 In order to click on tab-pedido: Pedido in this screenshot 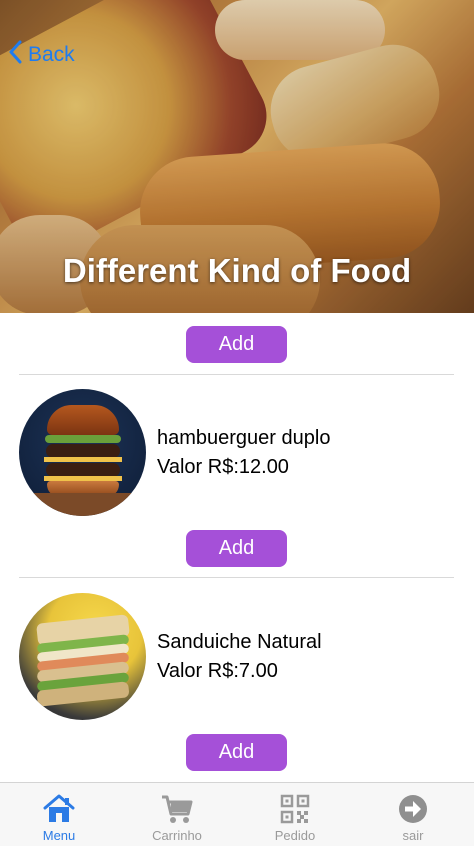, I will do `click(295, 814)`.